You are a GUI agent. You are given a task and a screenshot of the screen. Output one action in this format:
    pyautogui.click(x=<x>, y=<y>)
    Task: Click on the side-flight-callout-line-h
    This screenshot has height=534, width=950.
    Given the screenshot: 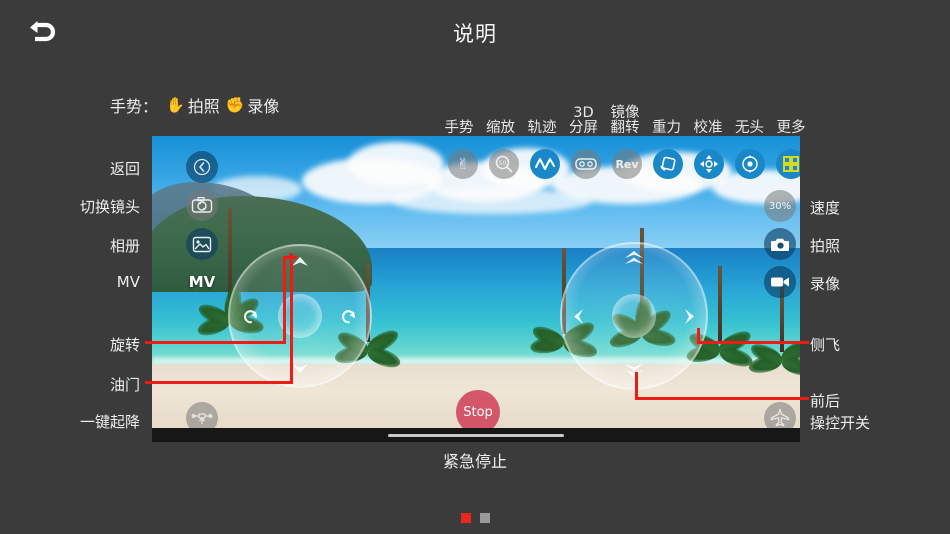 What is the action you would take?
    pyautogui.click(x=753, y=342)
    